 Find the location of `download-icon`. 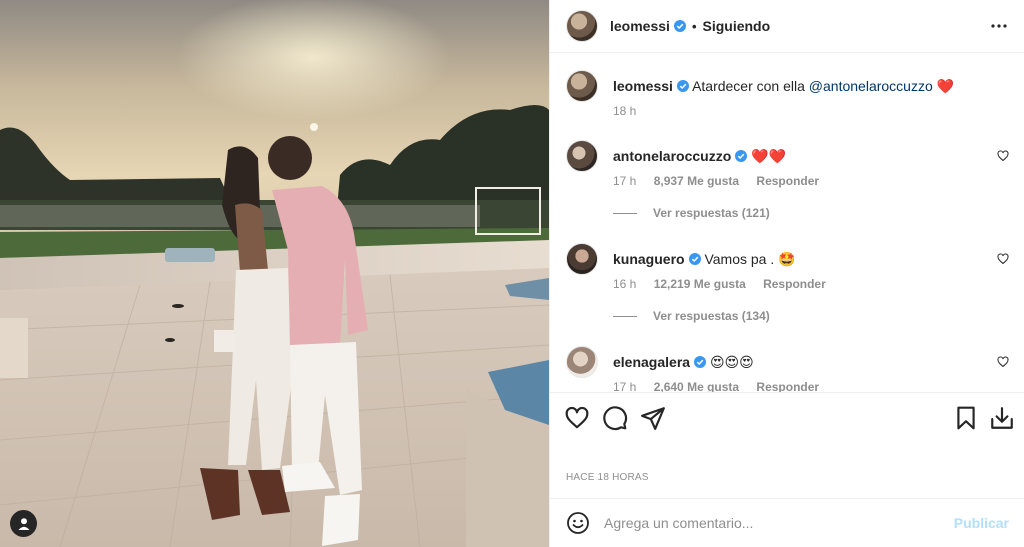

download-icon is located at coordinates (1002, 418).